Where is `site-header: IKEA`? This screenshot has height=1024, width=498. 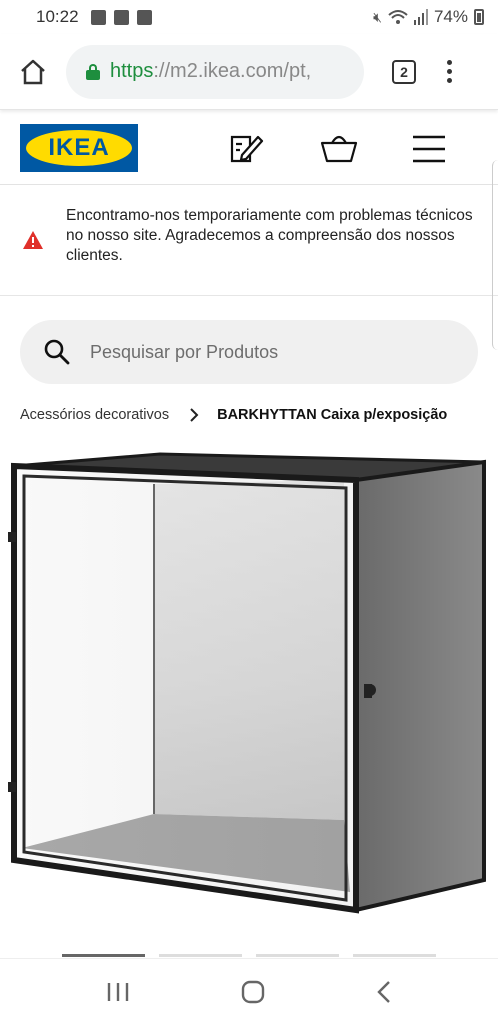
site-header: IKEA is located at coordinates (249, 148).